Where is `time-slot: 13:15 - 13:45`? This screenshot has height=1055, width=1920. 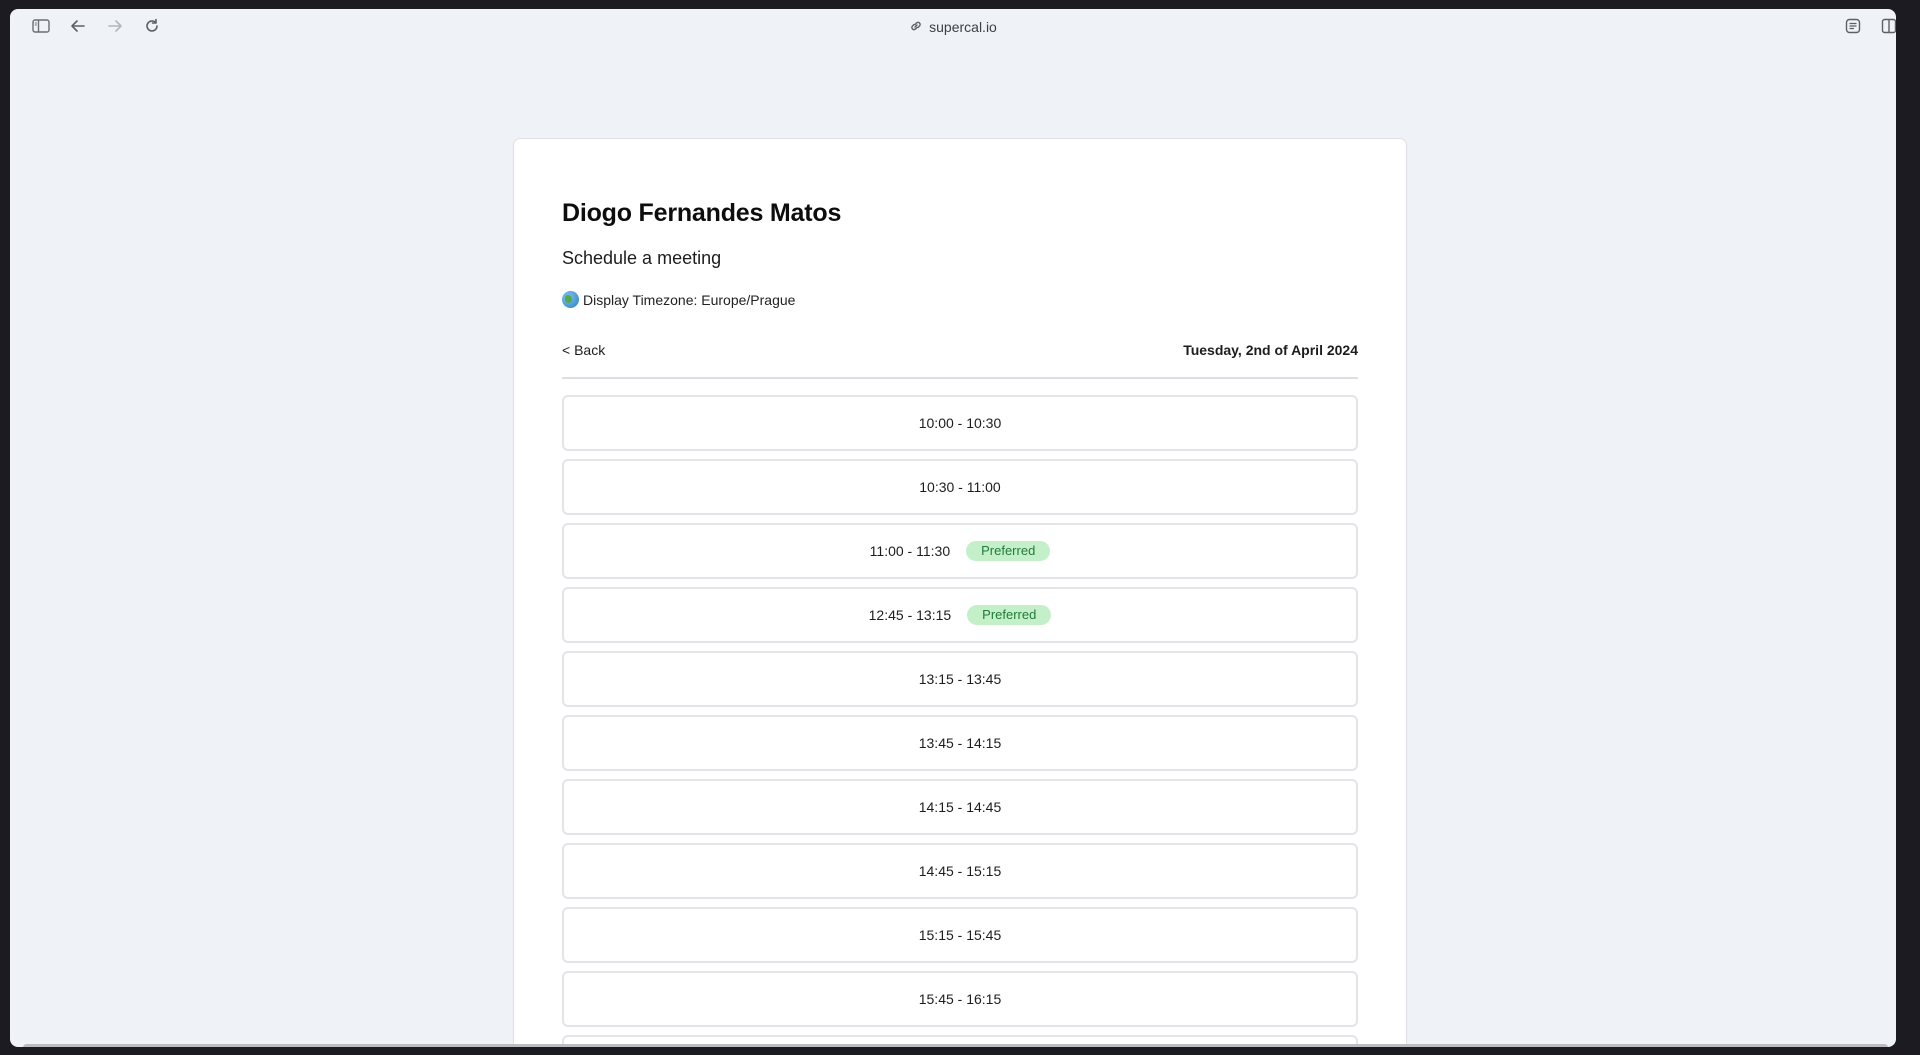
time-slot: 13:15 - 13:45 is located at coordinates (960, 679).